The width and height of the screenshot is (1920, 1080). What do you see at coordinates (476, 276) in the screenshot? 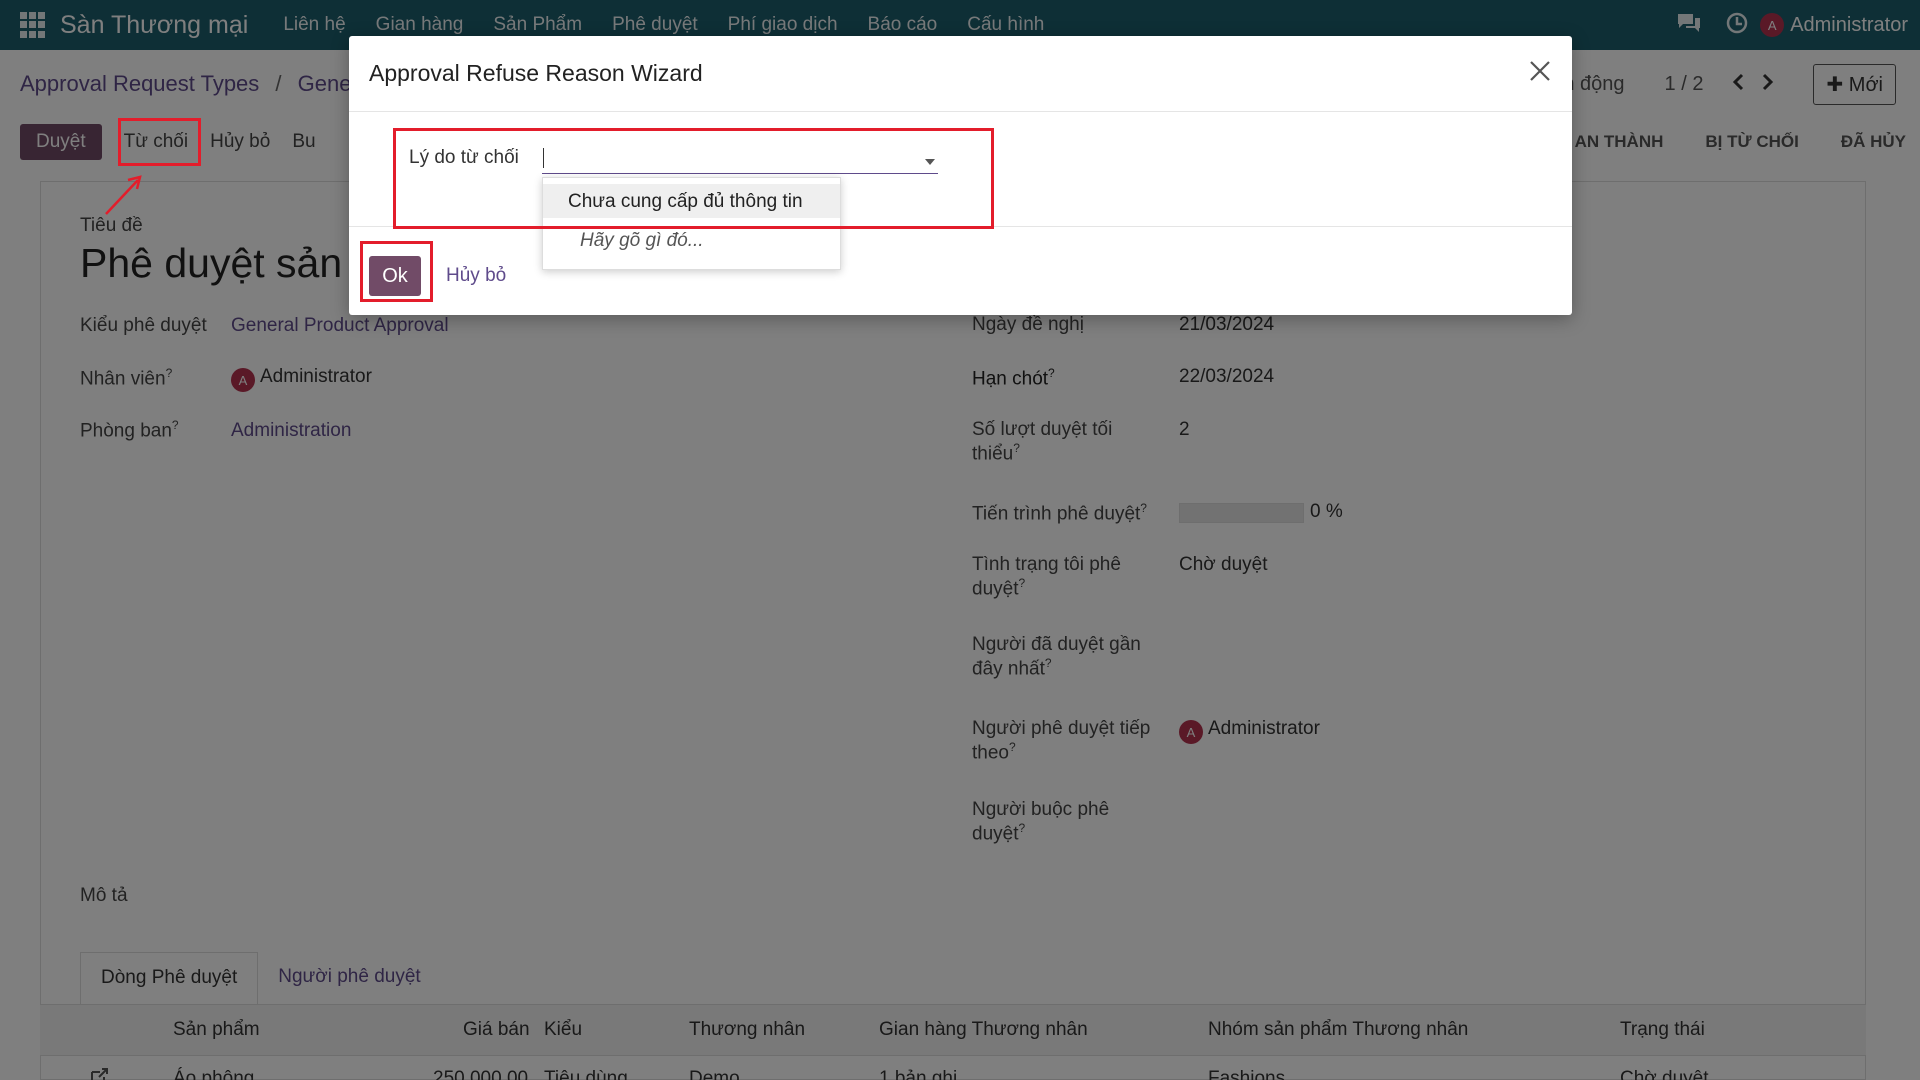
I see `cancel-button: Hủy bỏ` at bounding box center [476, 276].